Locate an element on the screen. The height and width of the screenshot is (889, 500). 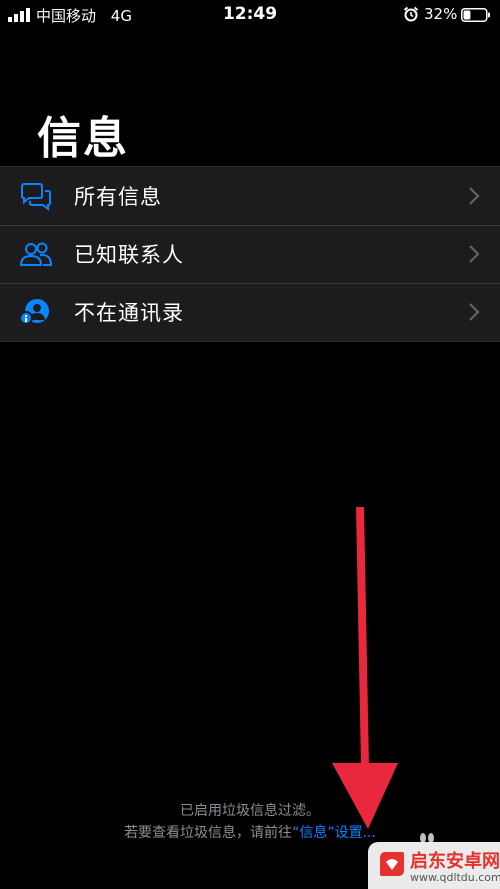
hint-prefix: 若要查看垃圾信息，请前往 is located at coordinates (208, 833).